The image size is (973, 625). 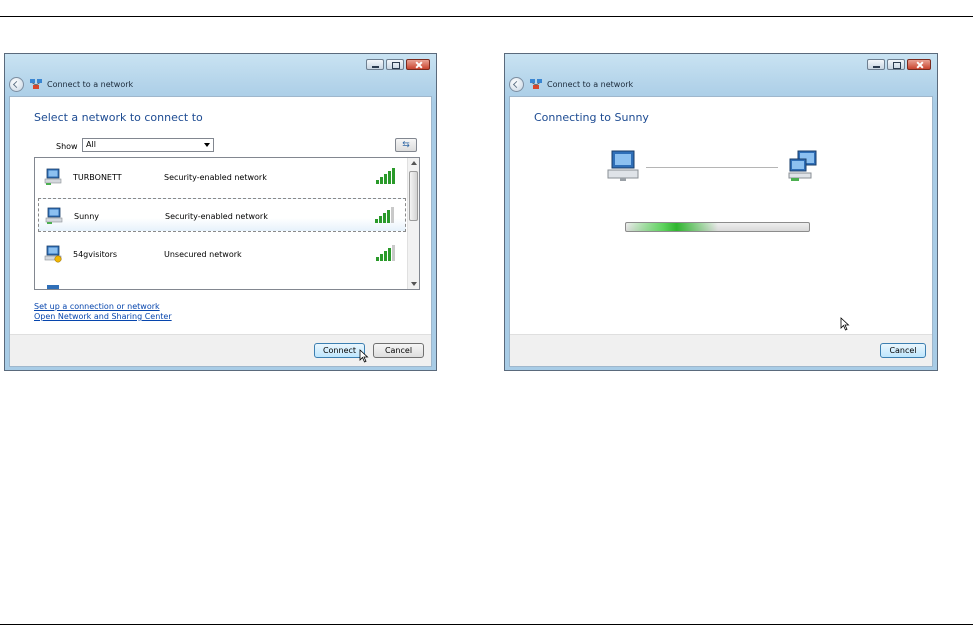 I want to click on network-row: 54gvisitors Unsecured network, so click(x=222, y=254).